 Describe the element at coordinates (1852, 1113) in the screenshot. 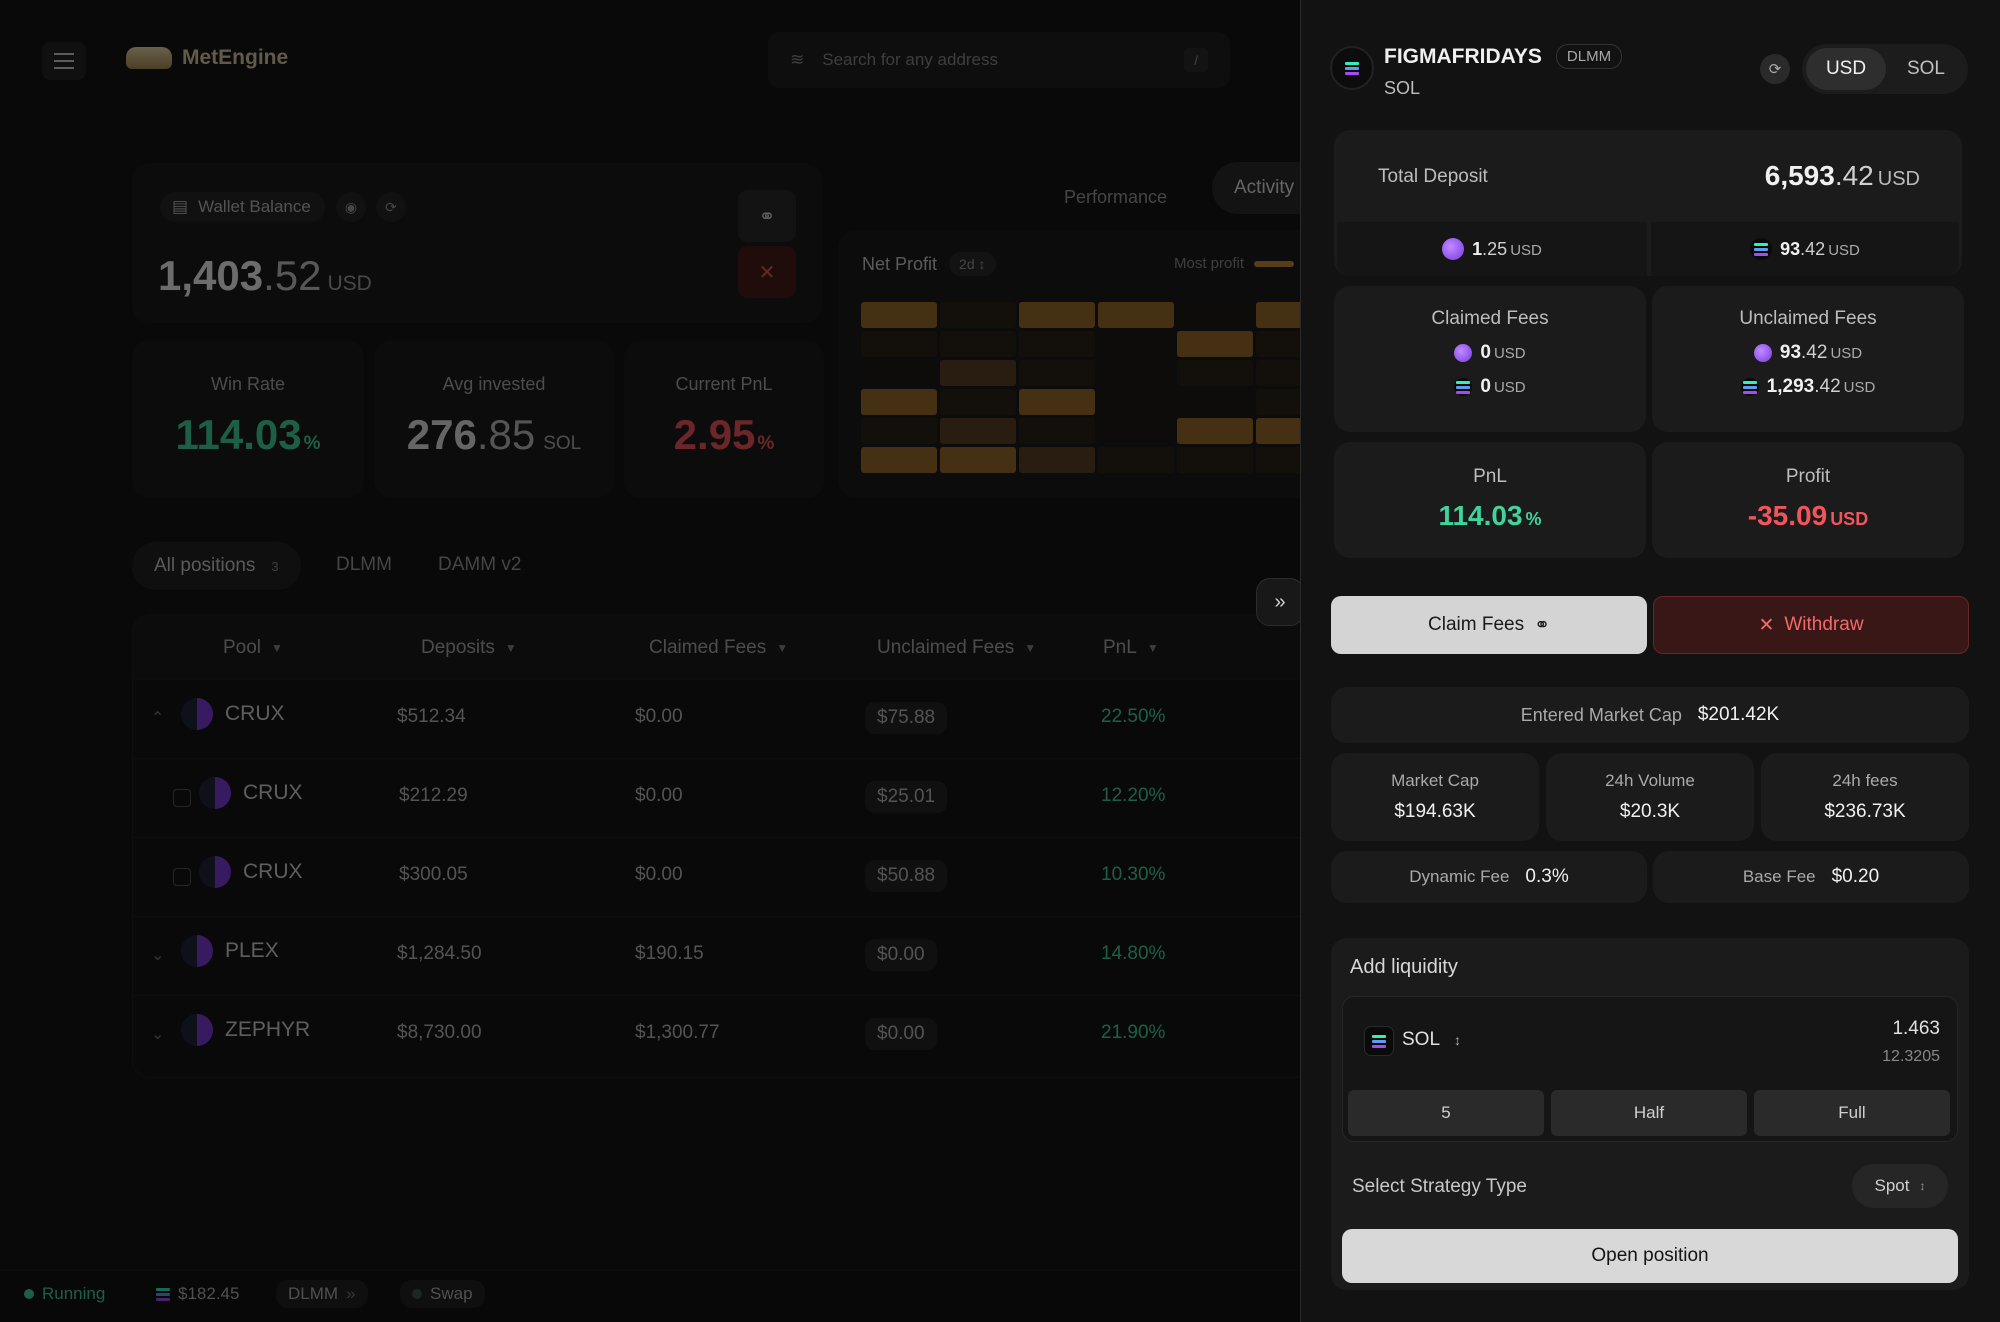

I see `preset-full-button: Full` at that location.